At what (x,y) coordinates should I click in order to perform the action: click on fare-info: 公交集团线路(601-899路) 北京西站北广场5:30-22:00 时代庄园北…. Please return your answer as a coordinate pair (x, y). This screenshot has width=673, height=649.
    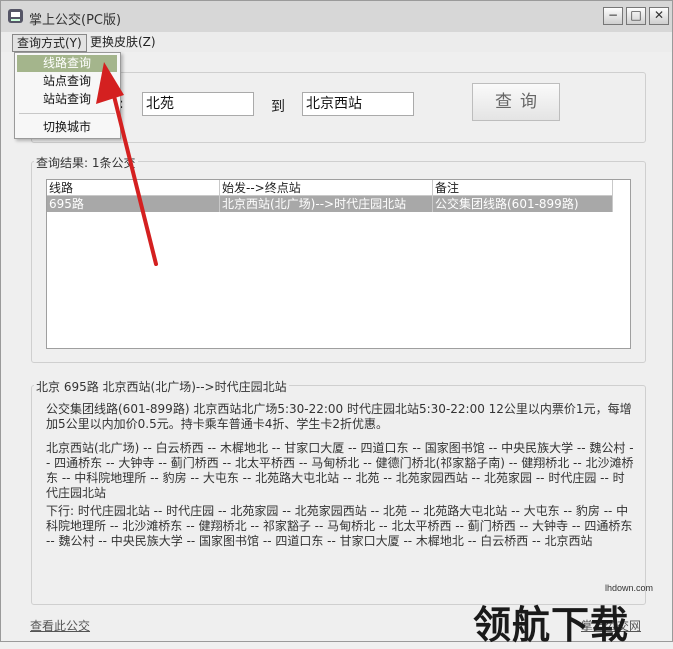
    Looking at the image, I should click on (339, 416).